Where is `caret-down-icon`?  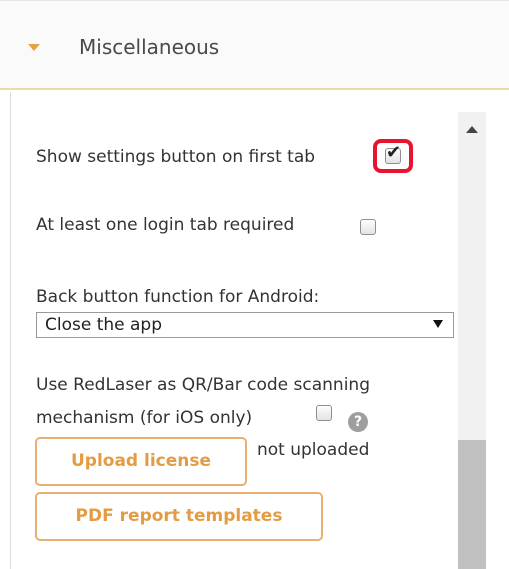
caret-down-icon is located at coordinates (34, 47).